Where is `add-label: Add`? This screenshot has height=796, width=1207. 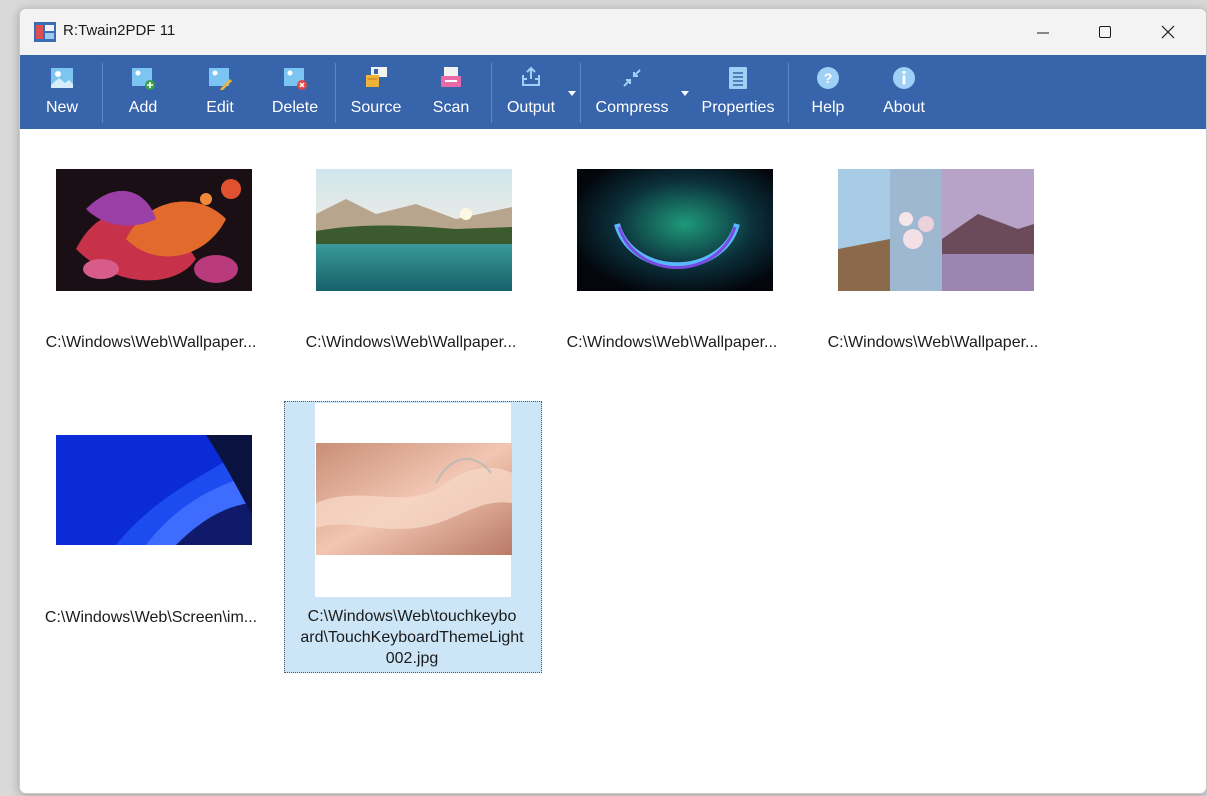 add-label: Add is located at coordinates (143, 107).